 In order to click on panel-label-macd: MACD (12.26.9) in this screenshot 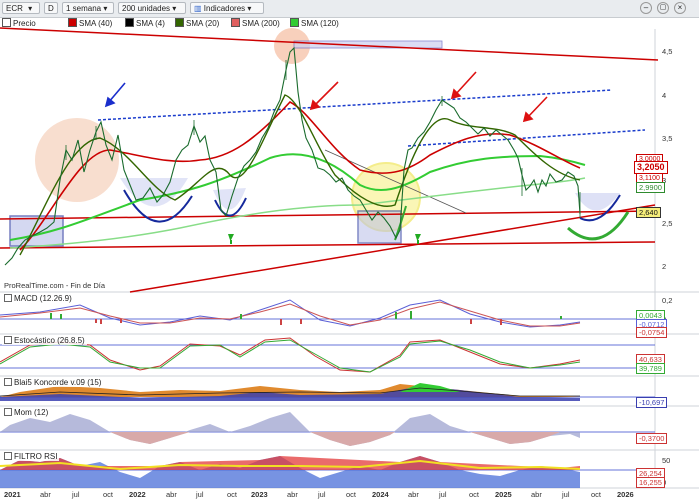, I will do `click(38, 298)`.